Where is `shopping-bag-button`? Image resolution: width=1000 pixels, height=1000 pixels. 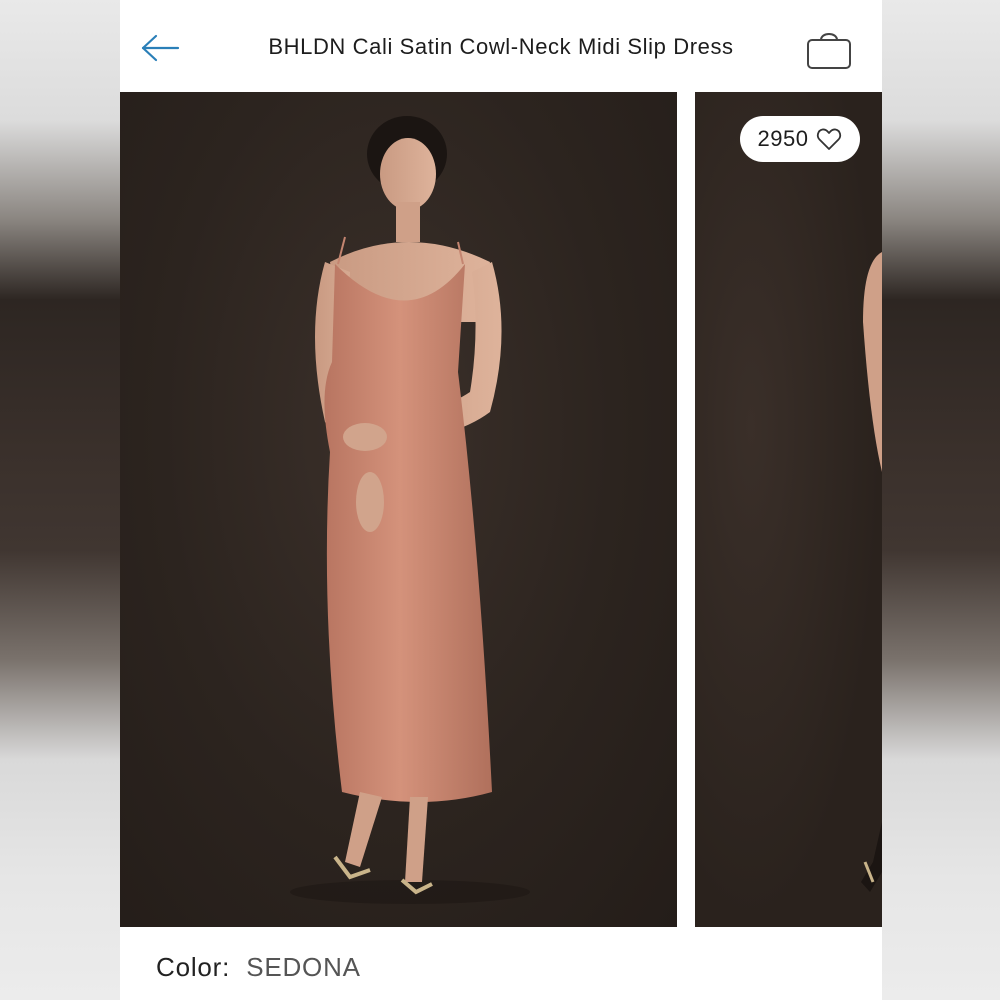 shopping-bag-button is located at coordinates (829, 48).